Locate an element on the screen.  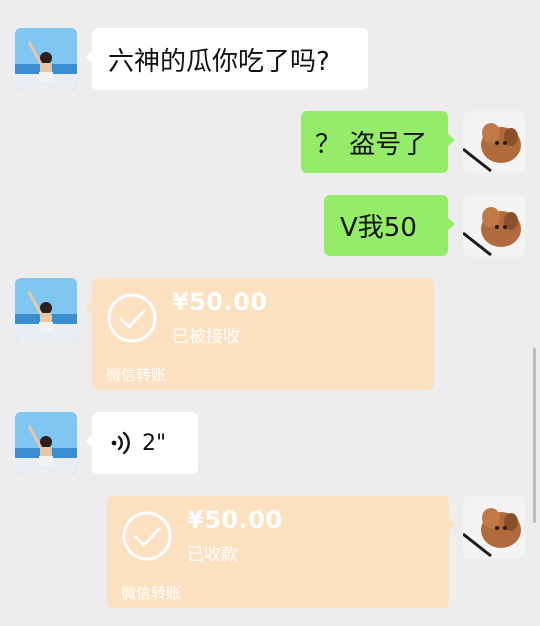
transfer-status: 已被接收 is located at coordinates (206, 337).